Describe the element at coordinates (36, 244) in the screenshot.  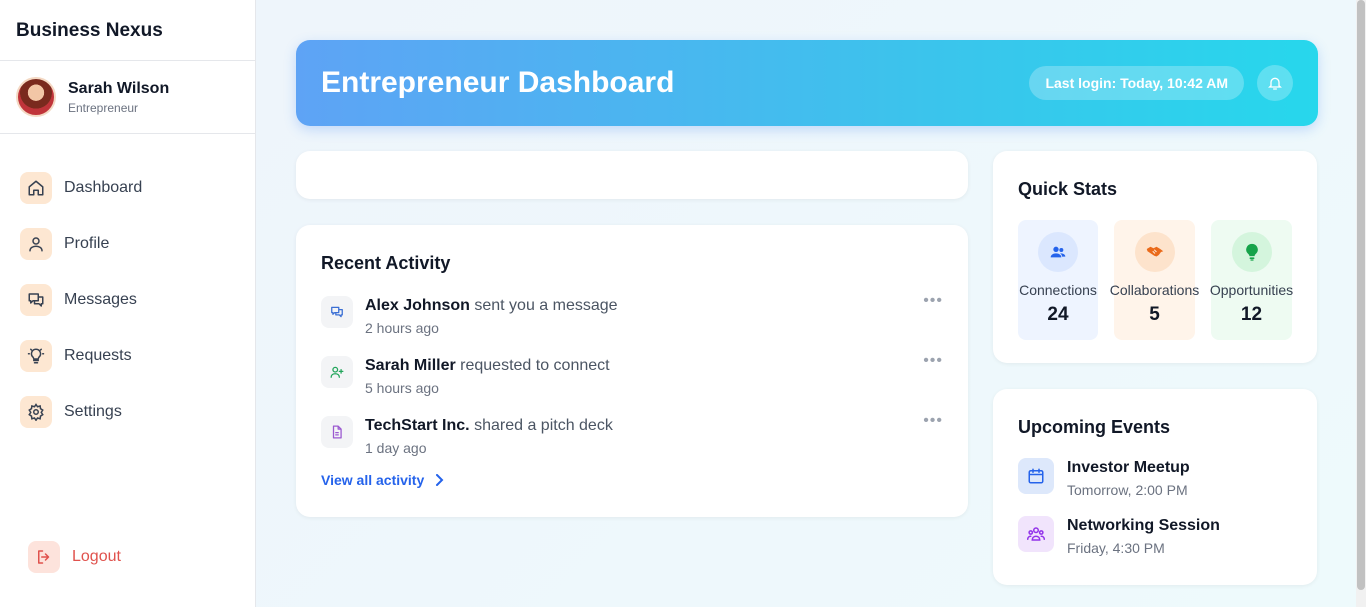
I see `user-icon` at that location.